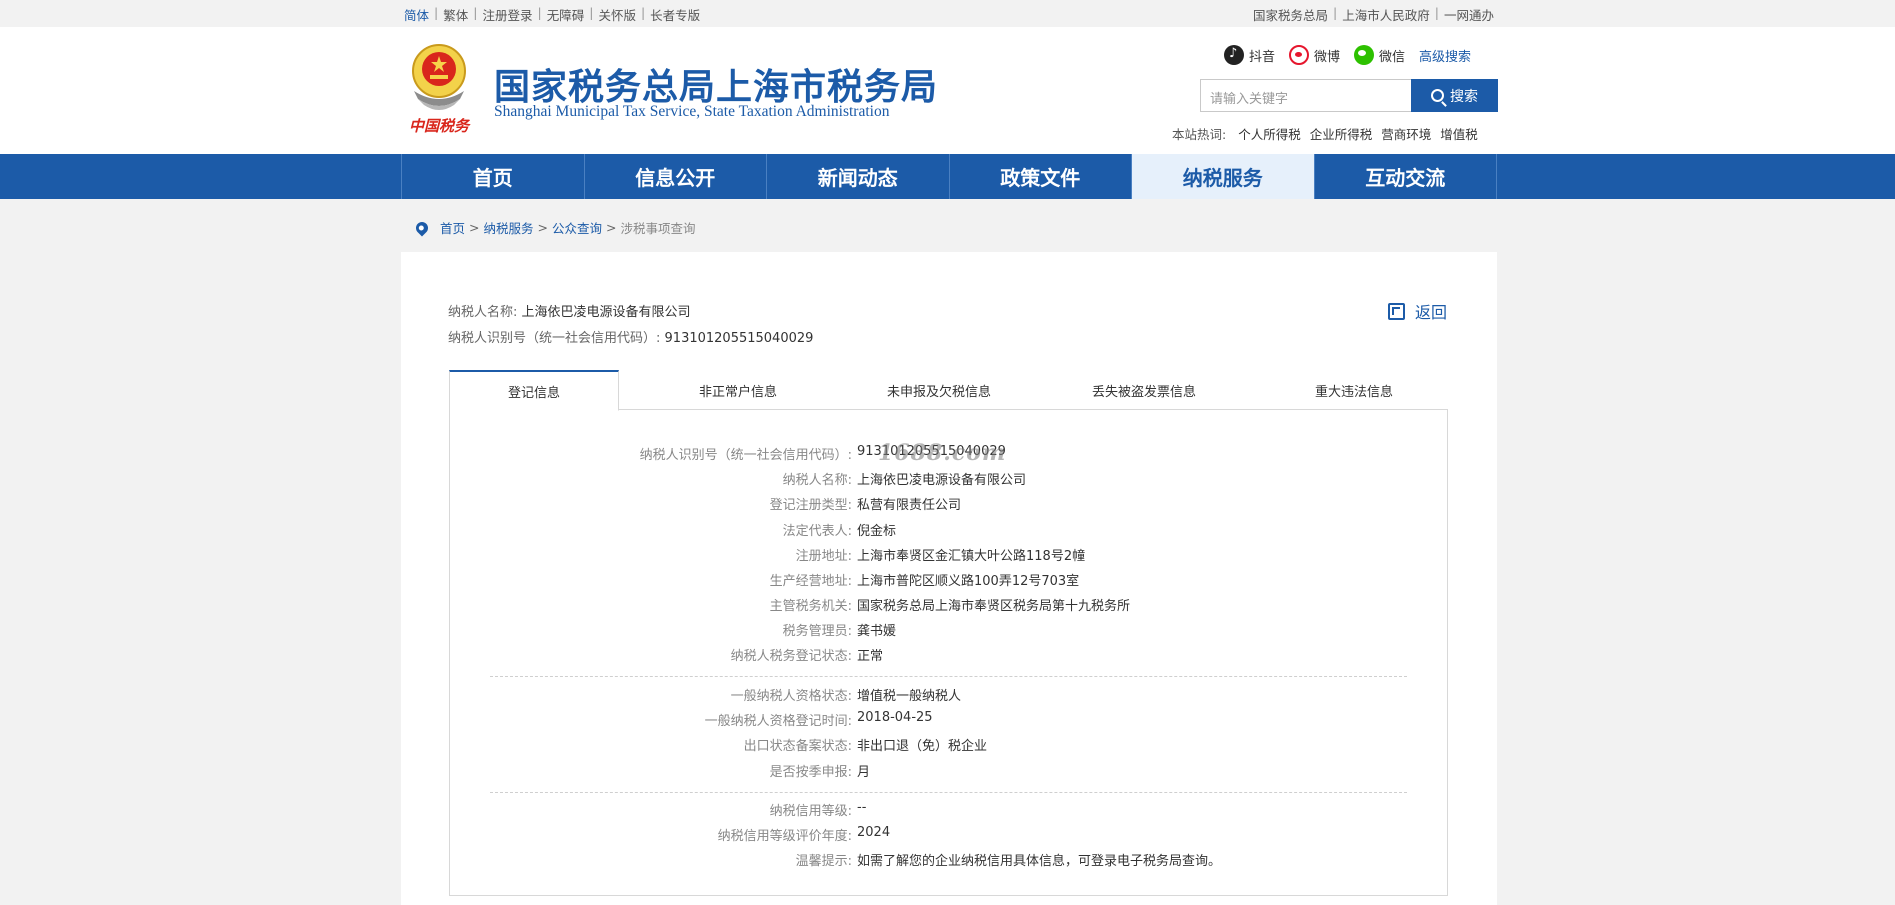 The height and width of the screenshot is (905, 1895). I want to click on search-icon, so click(1437, 95).